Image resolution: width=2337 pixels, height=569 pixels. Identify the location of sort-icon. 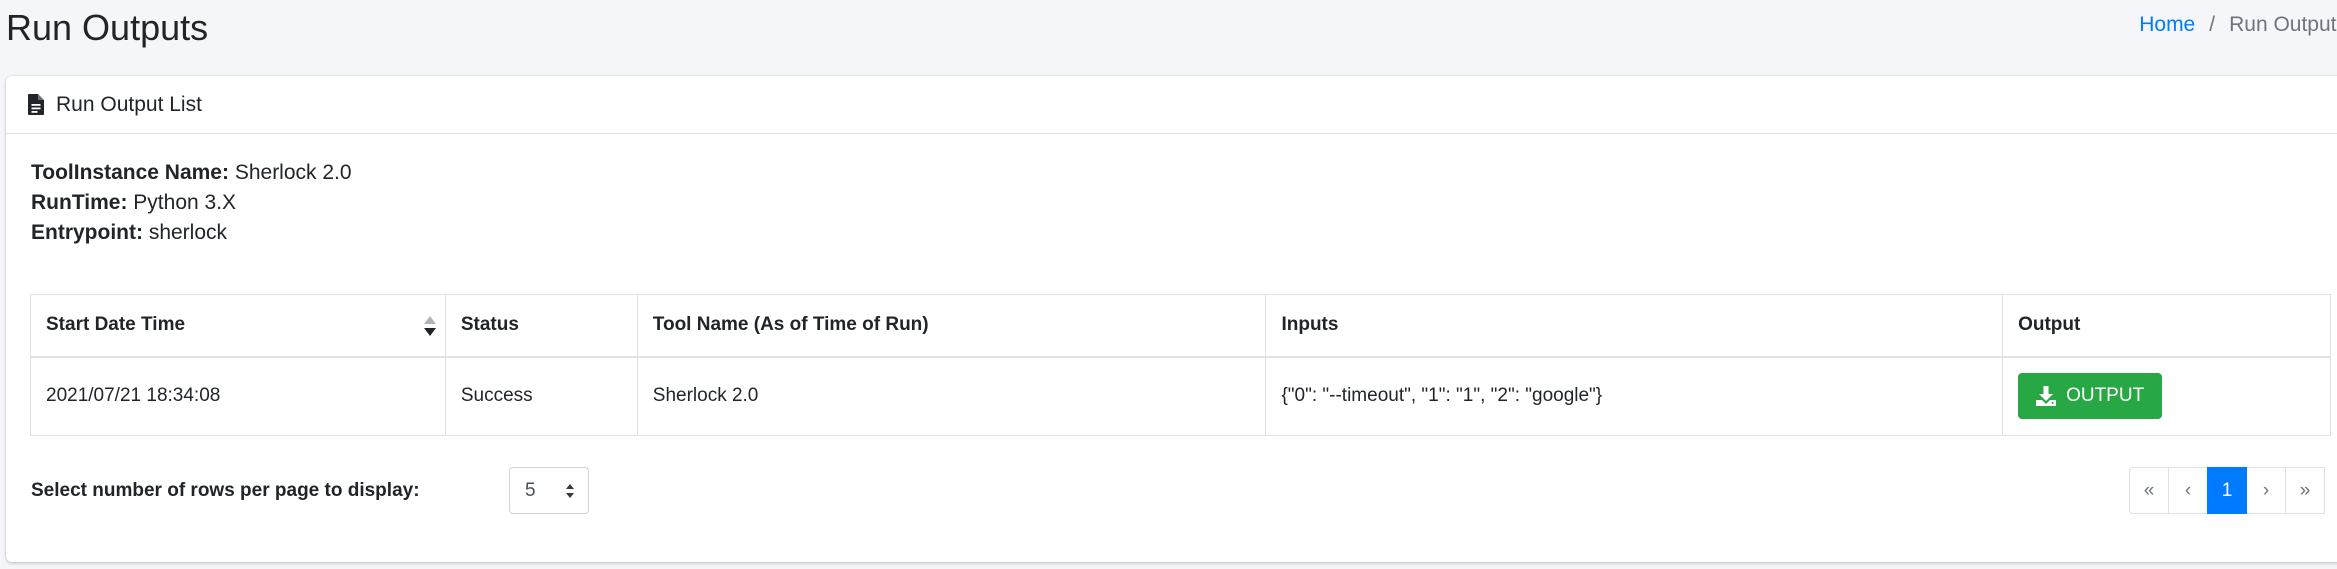
(430, 326).